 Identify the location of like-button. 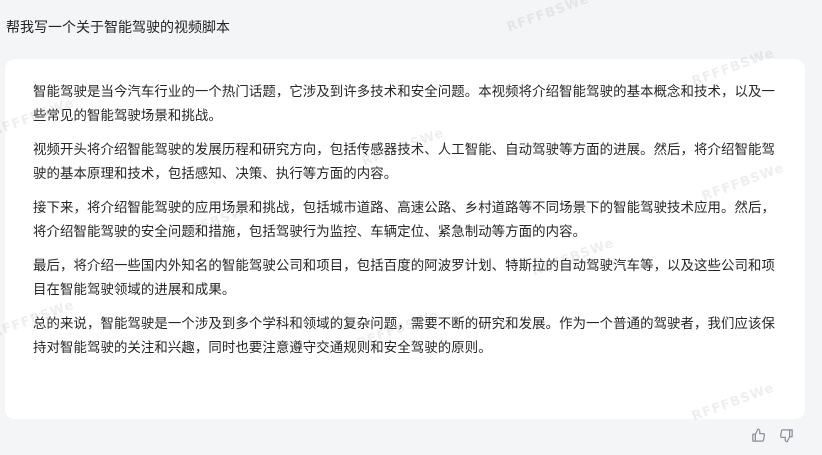
(758, 435).